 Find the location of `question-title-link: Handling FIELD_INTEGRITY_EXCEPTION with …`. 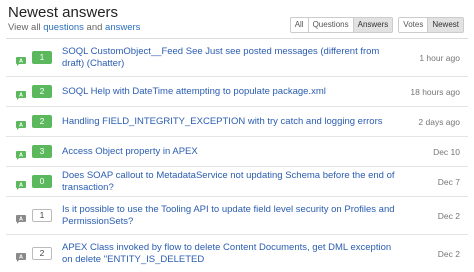

question-title-link: Handling FIELD_INTEGRITY_EXCEPTION with … is located at coordinates (230, 122).